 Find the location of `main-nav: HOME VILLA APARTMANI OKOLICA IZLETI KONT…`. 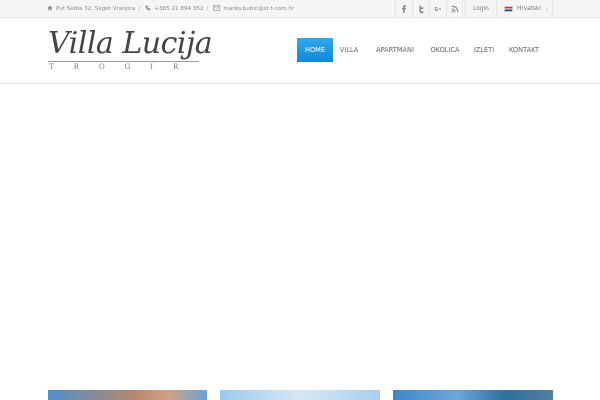

main-nav: HOME VILLA APARTMANI OKOLICA IZLETI KONT… is located at coordinates (420, 50).